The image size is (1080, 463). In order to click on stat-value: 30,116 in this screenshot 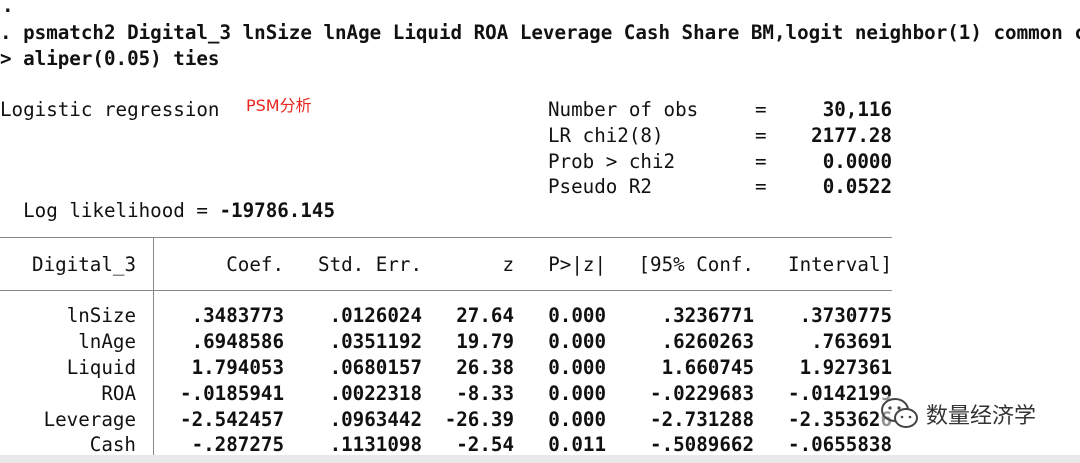, I will do `click(857, 109)`.